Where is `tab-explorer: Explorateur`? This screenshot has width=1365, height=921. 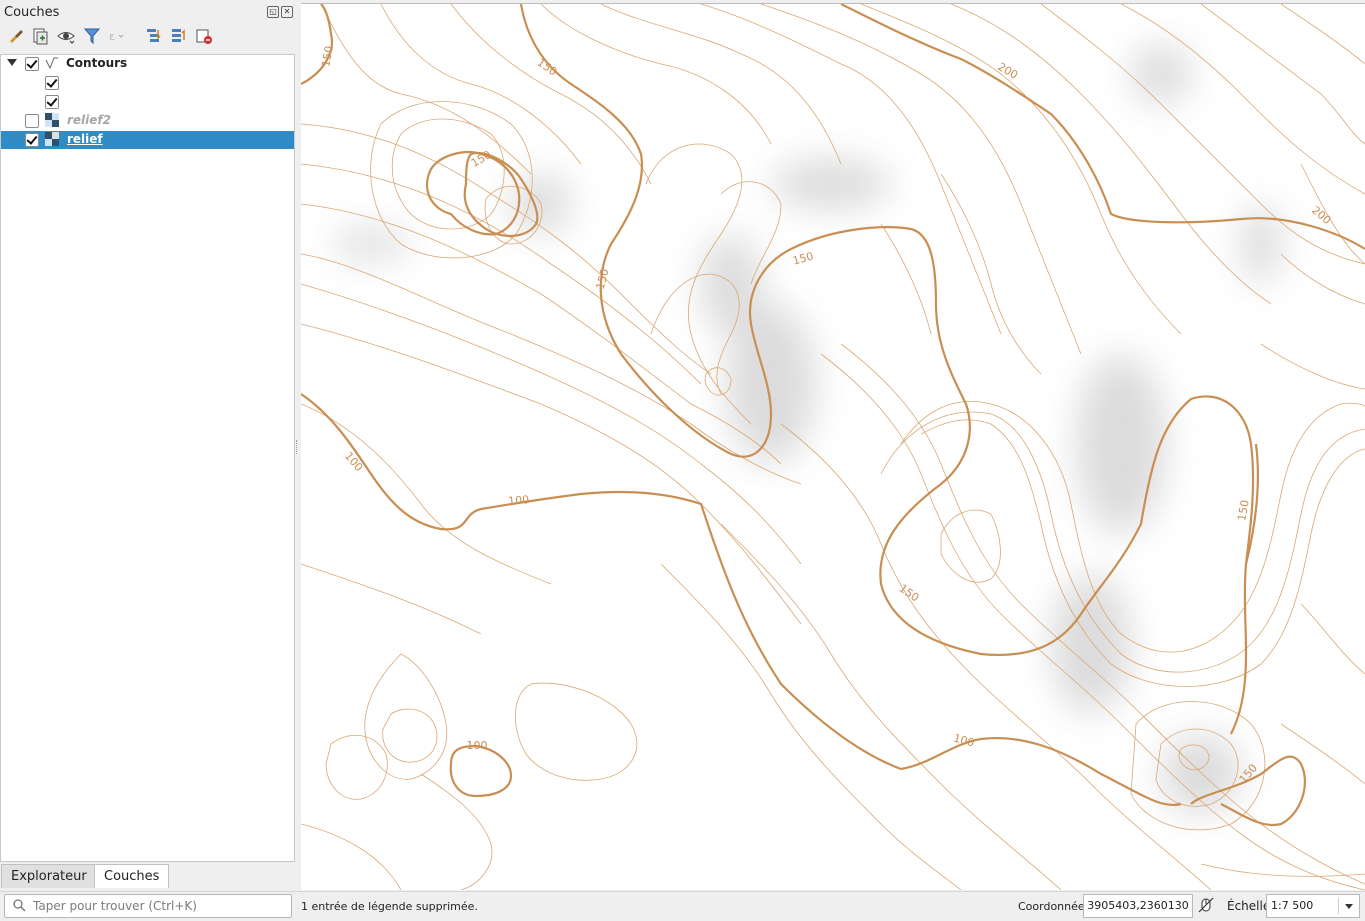 tab-explorer: Explorateur is located at coordinates (49, 876).